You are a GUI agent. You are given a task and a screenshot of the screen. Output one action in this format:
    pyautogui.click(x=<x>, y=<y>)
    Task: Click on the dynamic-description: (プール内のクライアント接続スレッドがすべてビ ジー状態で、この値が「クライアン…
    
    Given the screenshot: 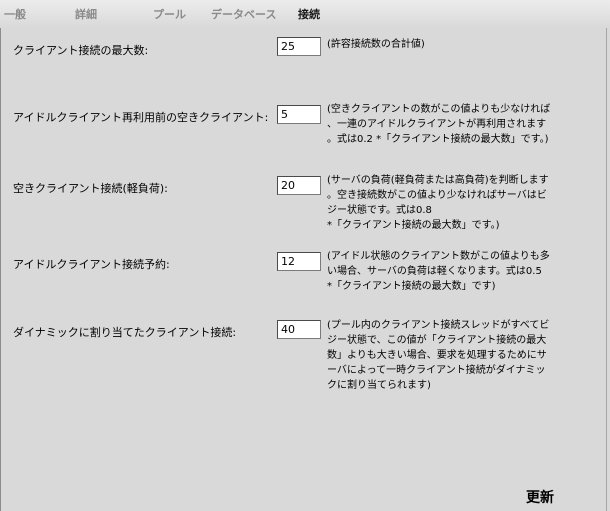 What is the action you would take?
    pyautogui.click(x=438, y=355)
    